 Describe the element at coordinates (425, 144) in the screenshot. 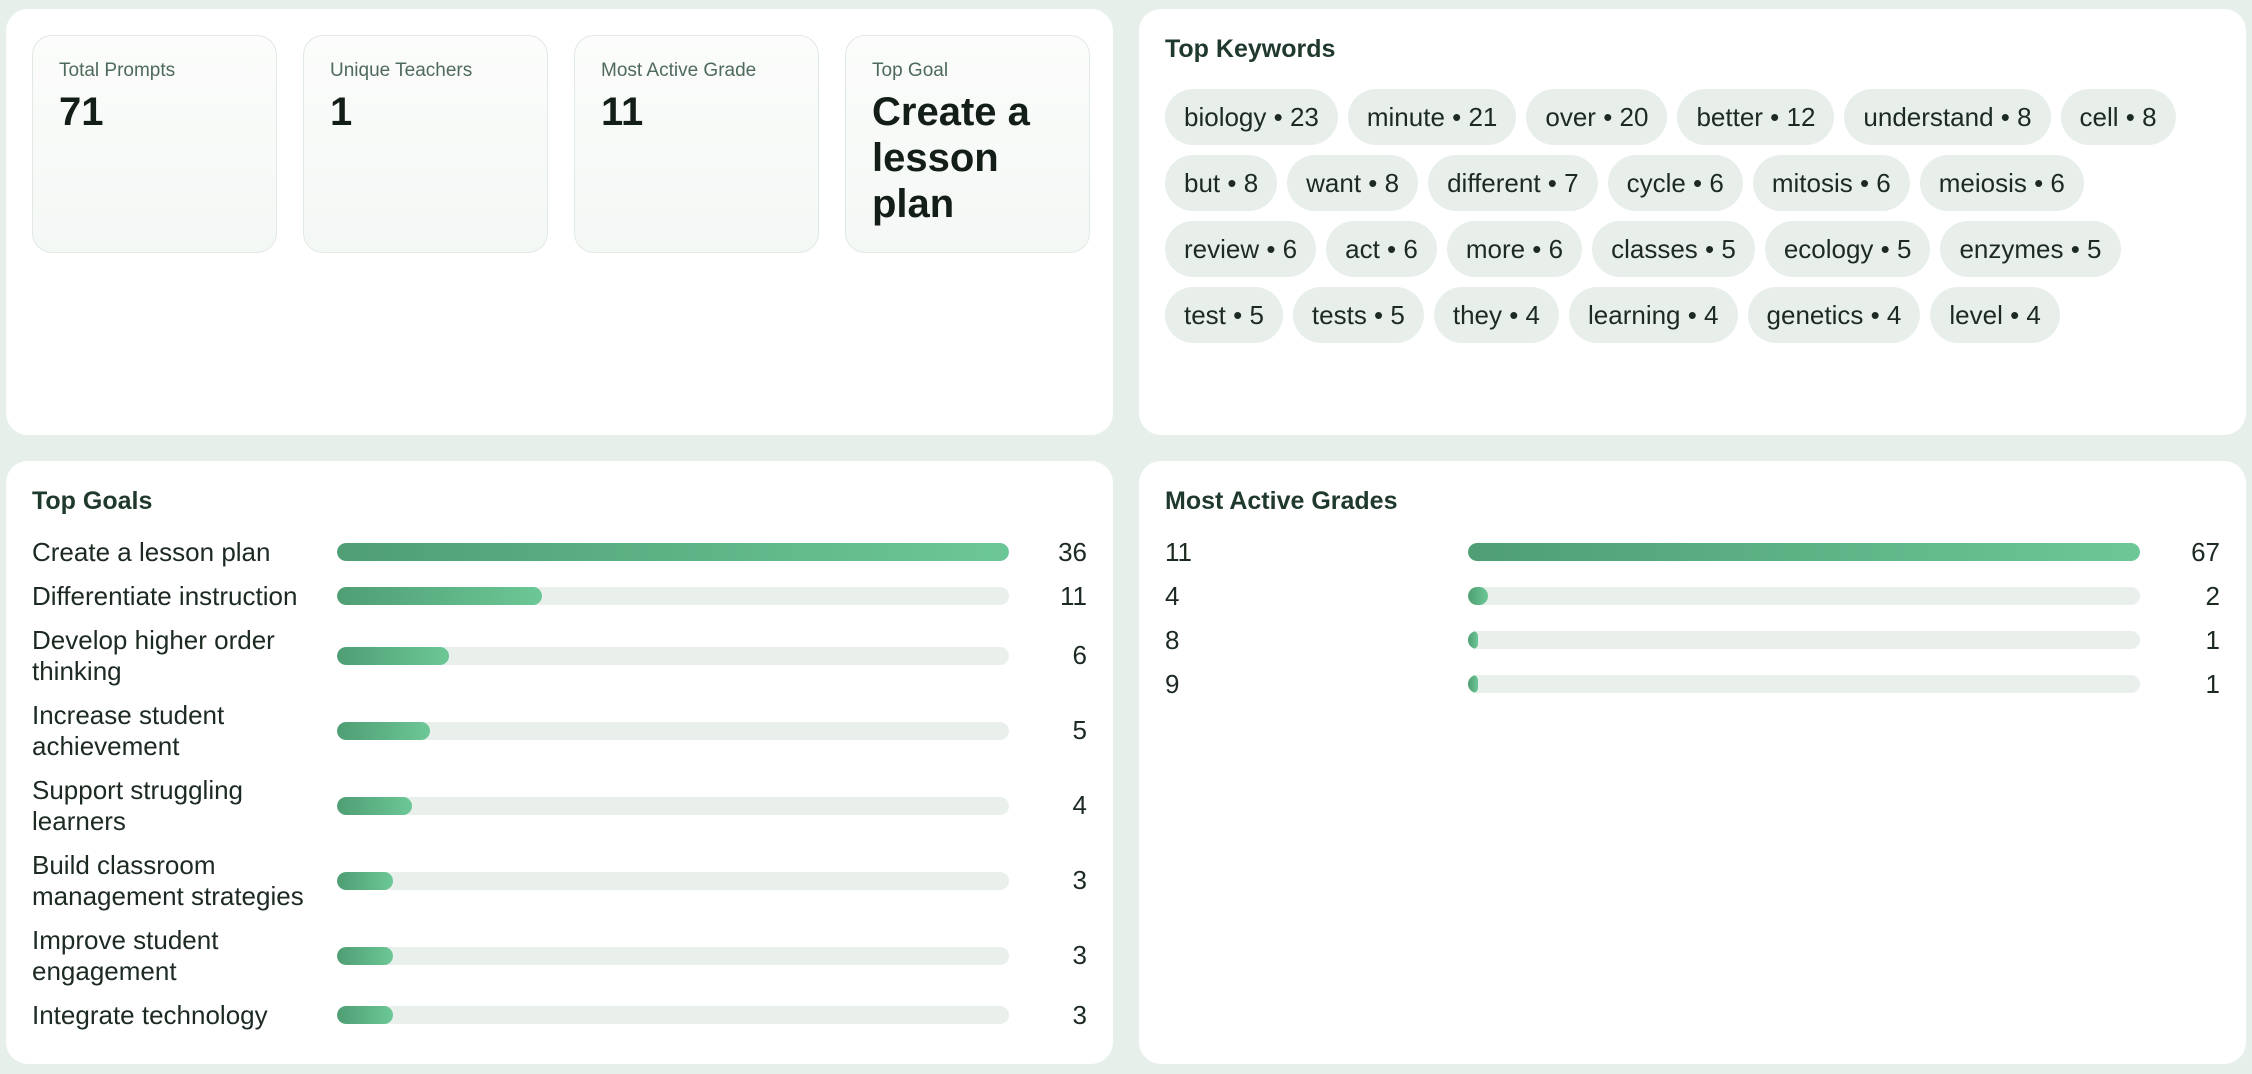

I see `stat-card-unique-teachers: Unique Teachers 1` at that location.